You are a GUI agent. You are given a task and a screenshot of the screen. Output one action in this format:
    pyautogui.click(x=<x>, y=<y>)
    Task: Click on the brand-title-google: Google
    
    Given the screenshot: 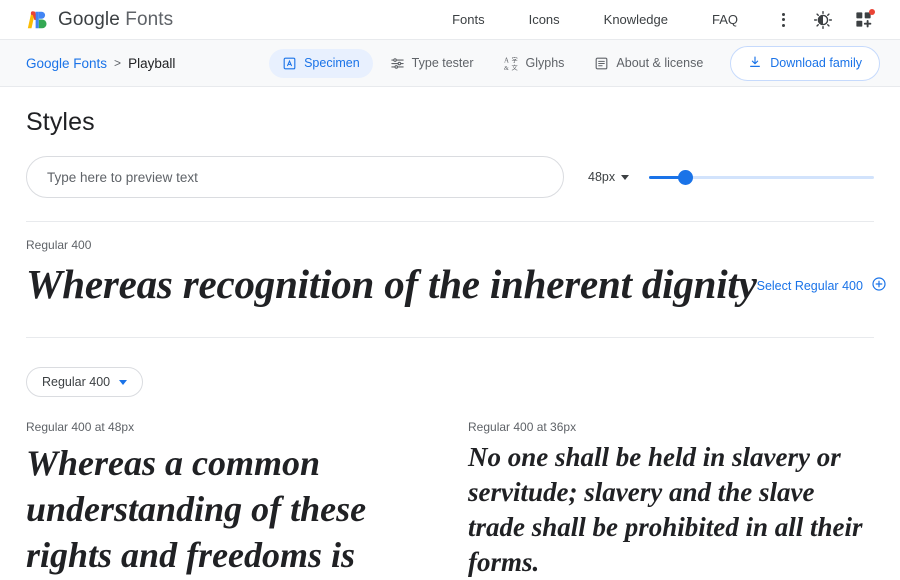 What is the action you would take?
    pyautogui.click(x=89, y=19)
    